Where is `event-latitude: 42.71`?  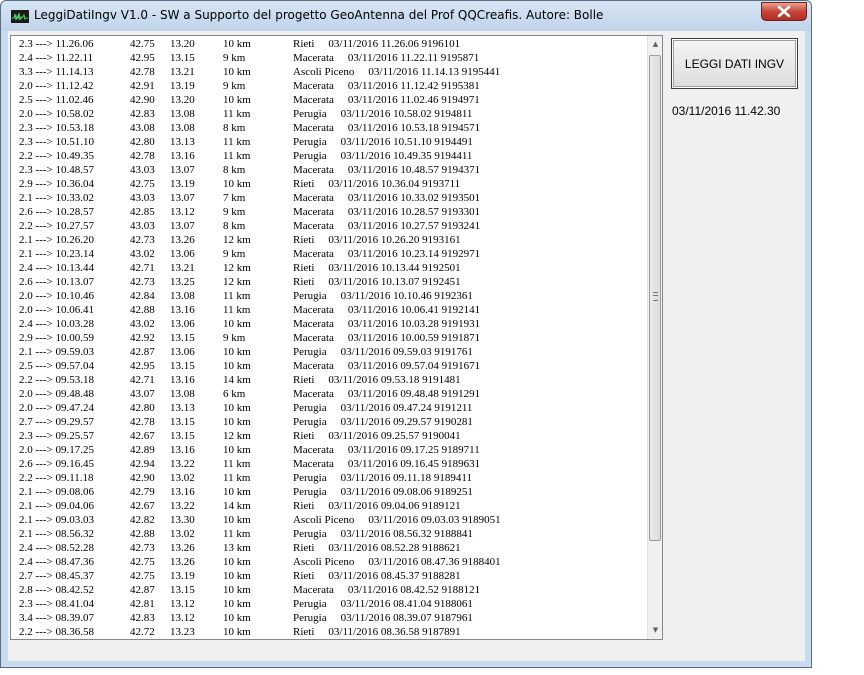
event-latitude: 42.71 is located at coordinates (142, 268).